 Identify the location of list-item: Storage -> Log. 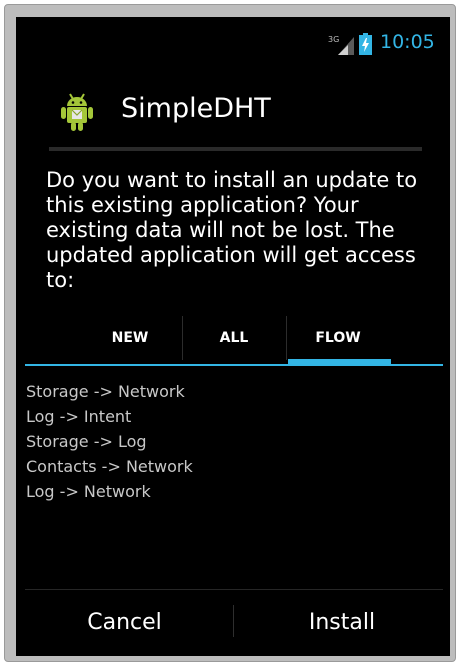
(86, 441).